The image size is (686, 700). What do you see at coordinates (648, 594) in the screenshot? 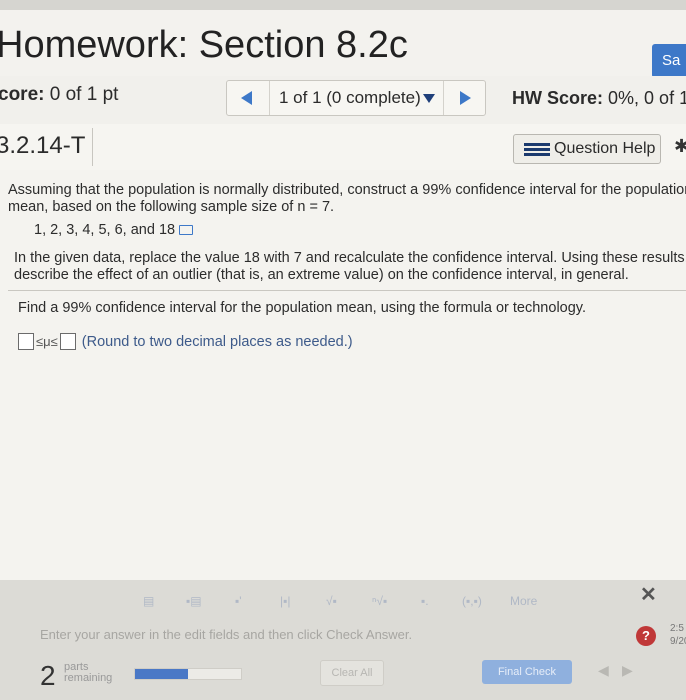
I see `close-icon: ✕` at bounding box center [648, 594].